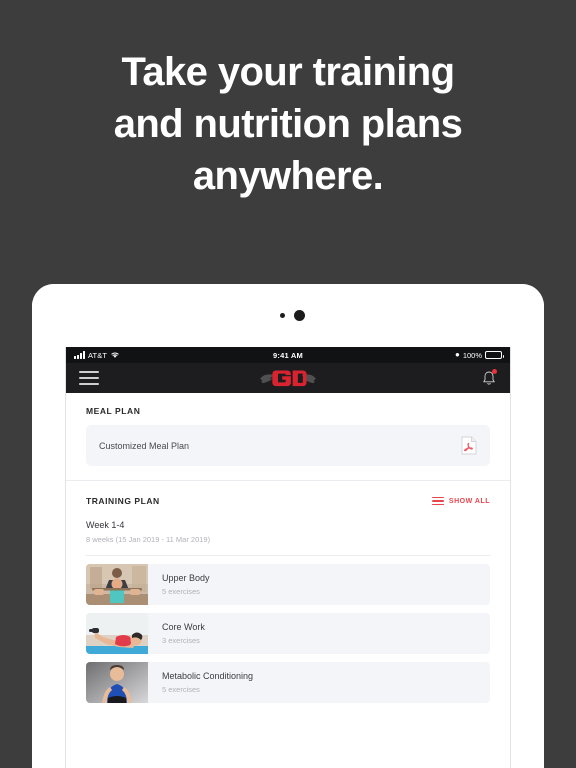 The height and width of the screenshot is (768, 576). Describe the element at coordinates (179, 584) in the screenshot. I see `workout-meta: Upper Body 5 exercises` at that location.